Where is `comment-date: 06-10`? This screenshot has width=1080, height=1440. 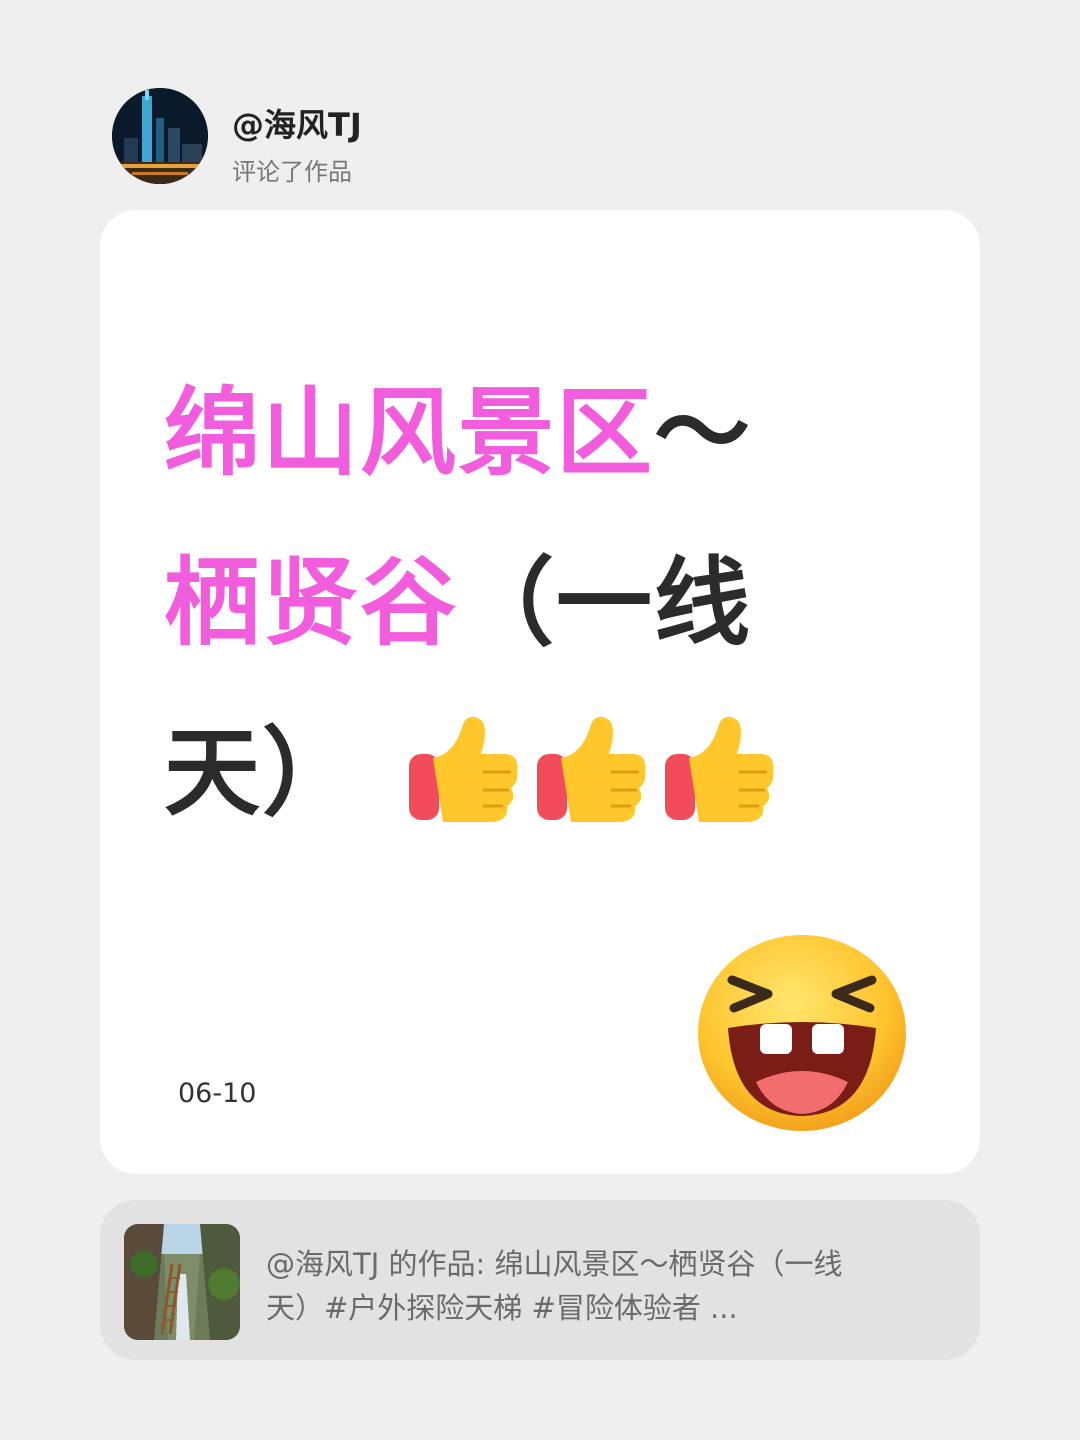
comment-date: 06-10 is located at coordinates (217, 1093).